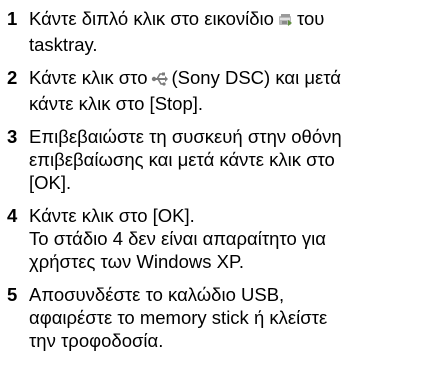  What do you see at coordinates (178, 317) in the screenshot?
I see `step-5-line-2: αφαιρέστε το memory stick ή κλείστε` at bounding box center [178, 317].